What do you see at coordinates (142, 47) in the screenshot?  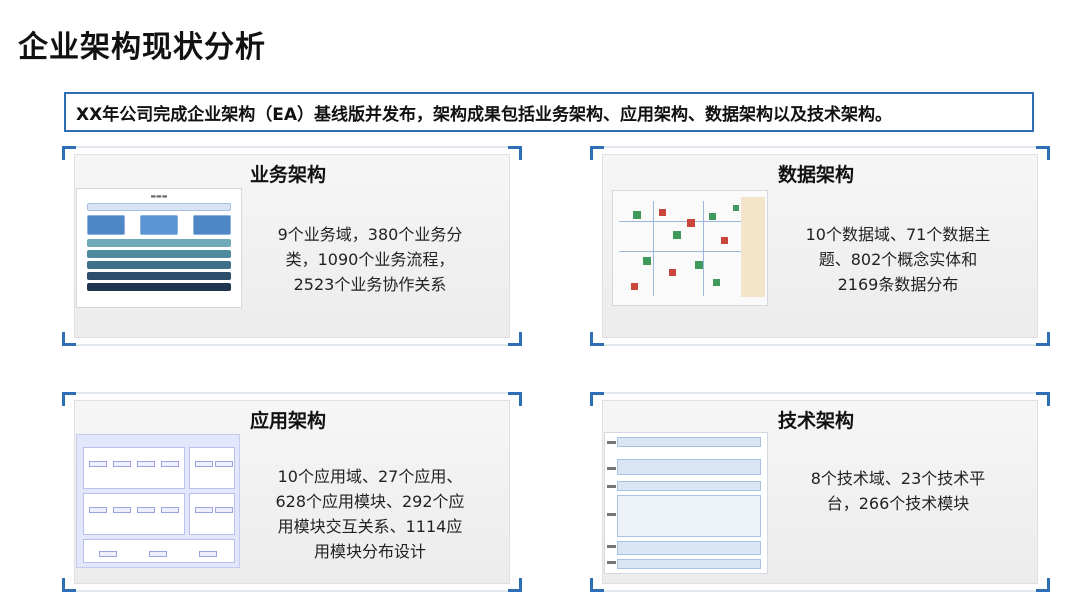 I see `page-title: 企业架构现状分析` at bounding box center [142, 47].